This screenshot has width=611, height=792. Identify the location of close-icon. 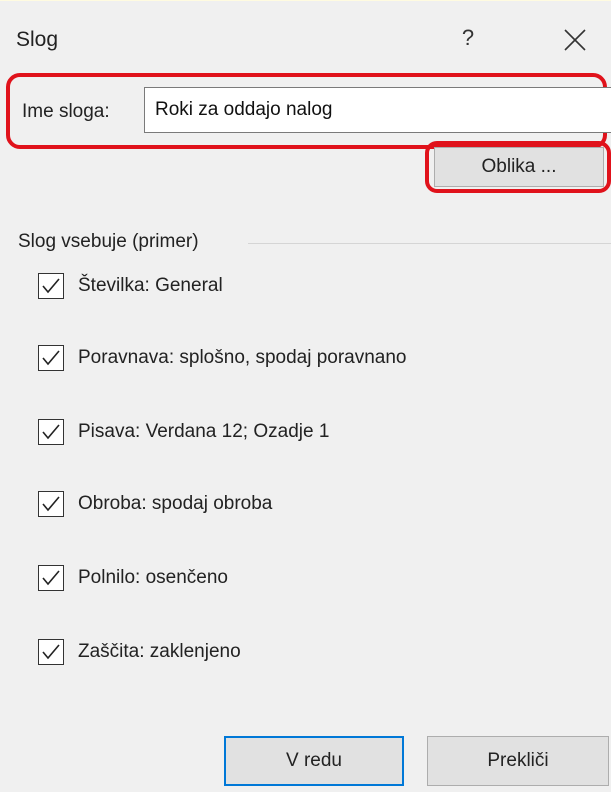
(575, 40).